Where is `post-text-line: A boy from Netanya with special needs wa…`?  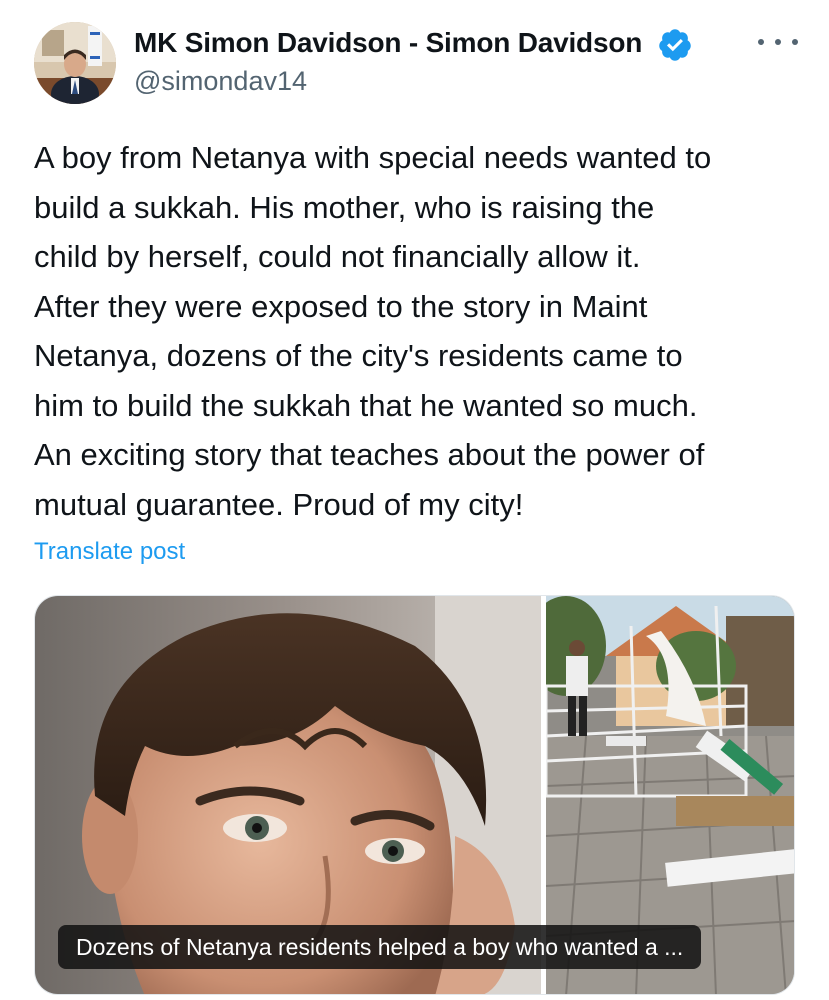
post-text-line: A boy from Netanya with special needs wa… is located at coordinates (373, 157).